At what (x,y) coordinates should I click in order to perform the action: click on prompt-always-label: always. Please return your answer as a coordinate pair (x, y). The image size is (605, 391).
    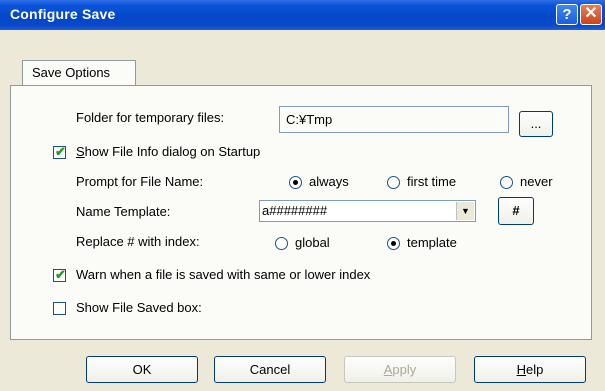
    Looking at the image, I should click on (329, 181).